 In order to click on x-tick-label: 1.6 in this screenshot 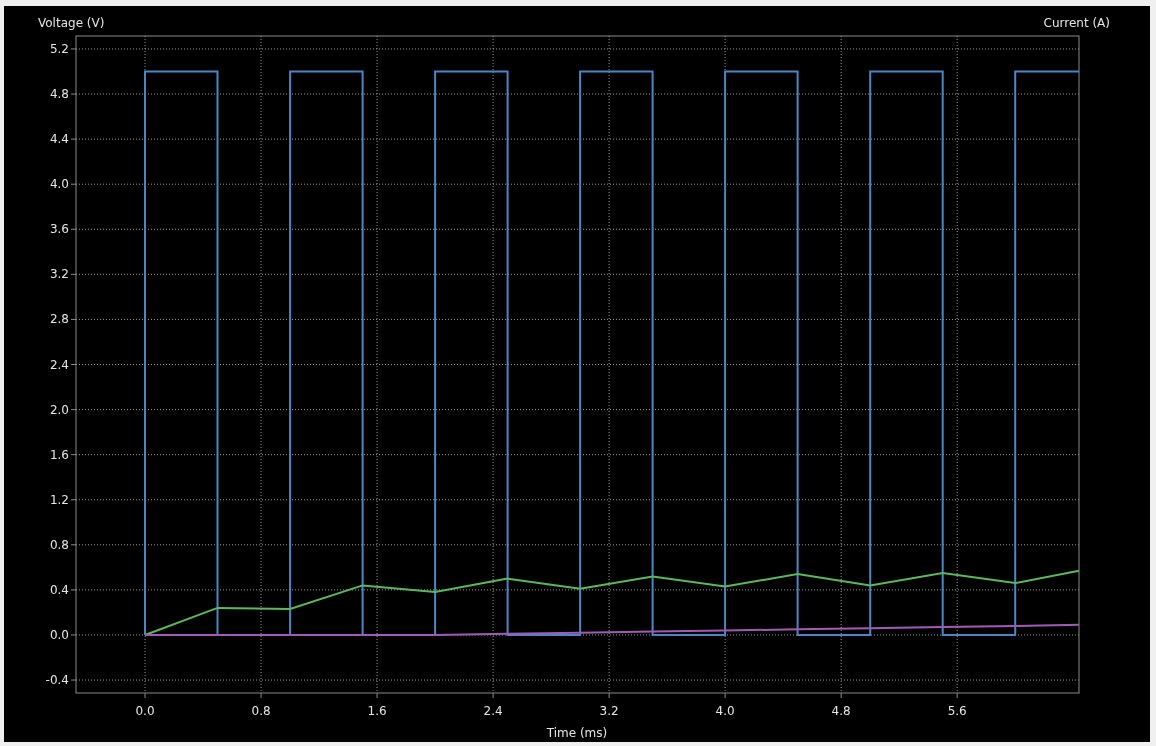, I will do `click(377, 711)`.